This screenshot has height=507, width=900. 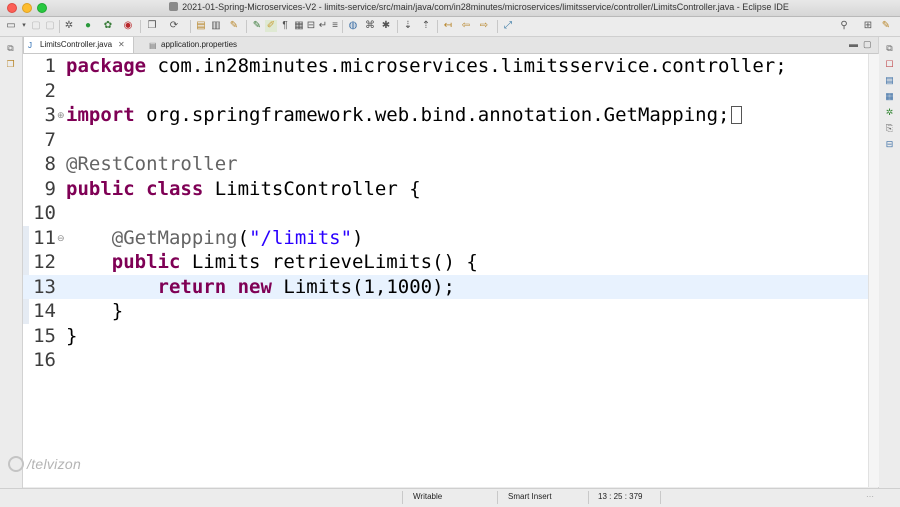 I want to click on line-number: 14, so click(x=44, y=311).